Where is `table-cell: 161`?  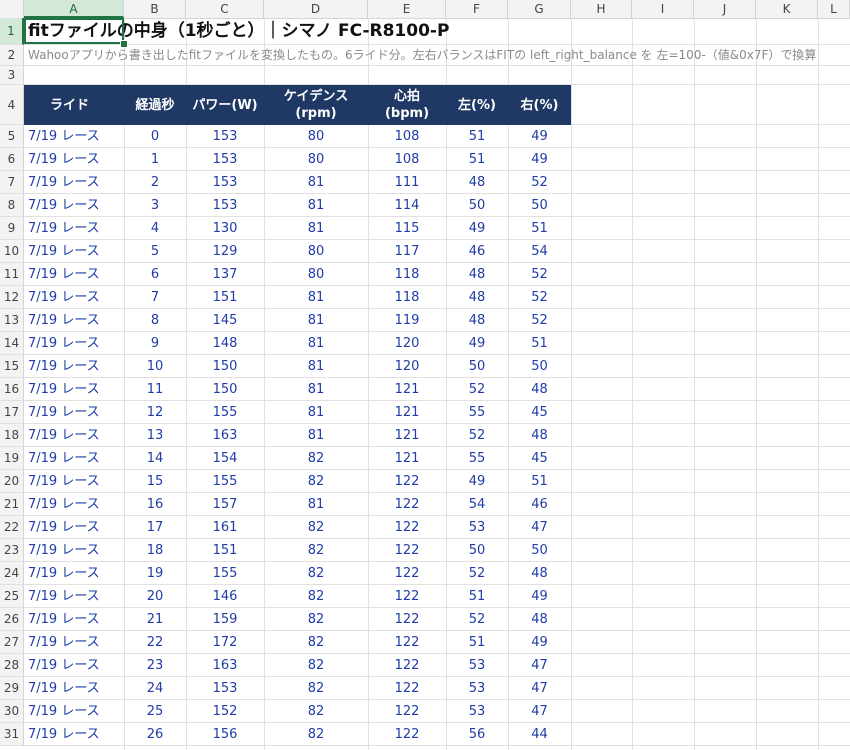
table-cell: 161 is located at coordinates (225, 527).